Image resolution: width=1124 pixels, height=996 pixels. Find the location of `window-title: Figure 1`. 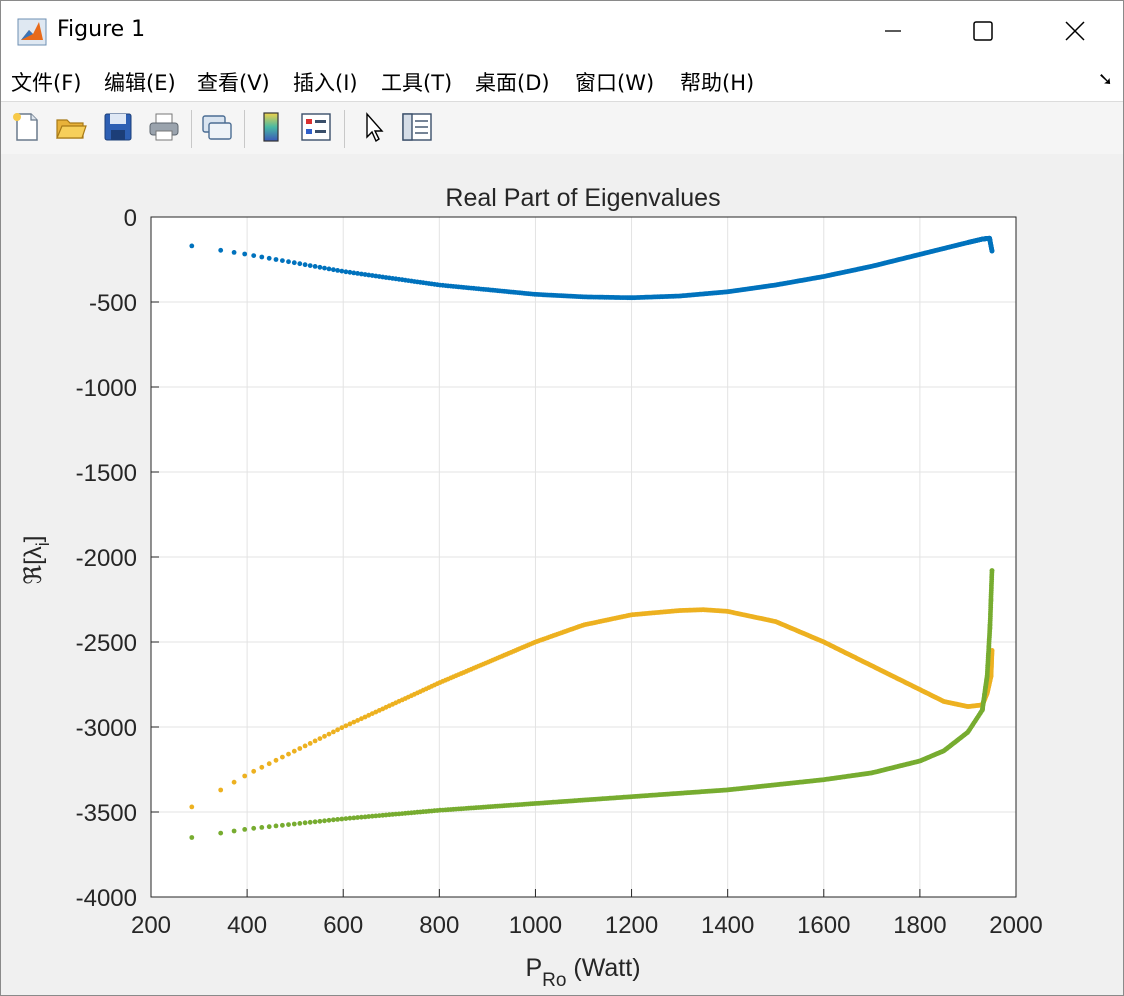

window-title: Figure 1 is located at coordinates (101, 29).